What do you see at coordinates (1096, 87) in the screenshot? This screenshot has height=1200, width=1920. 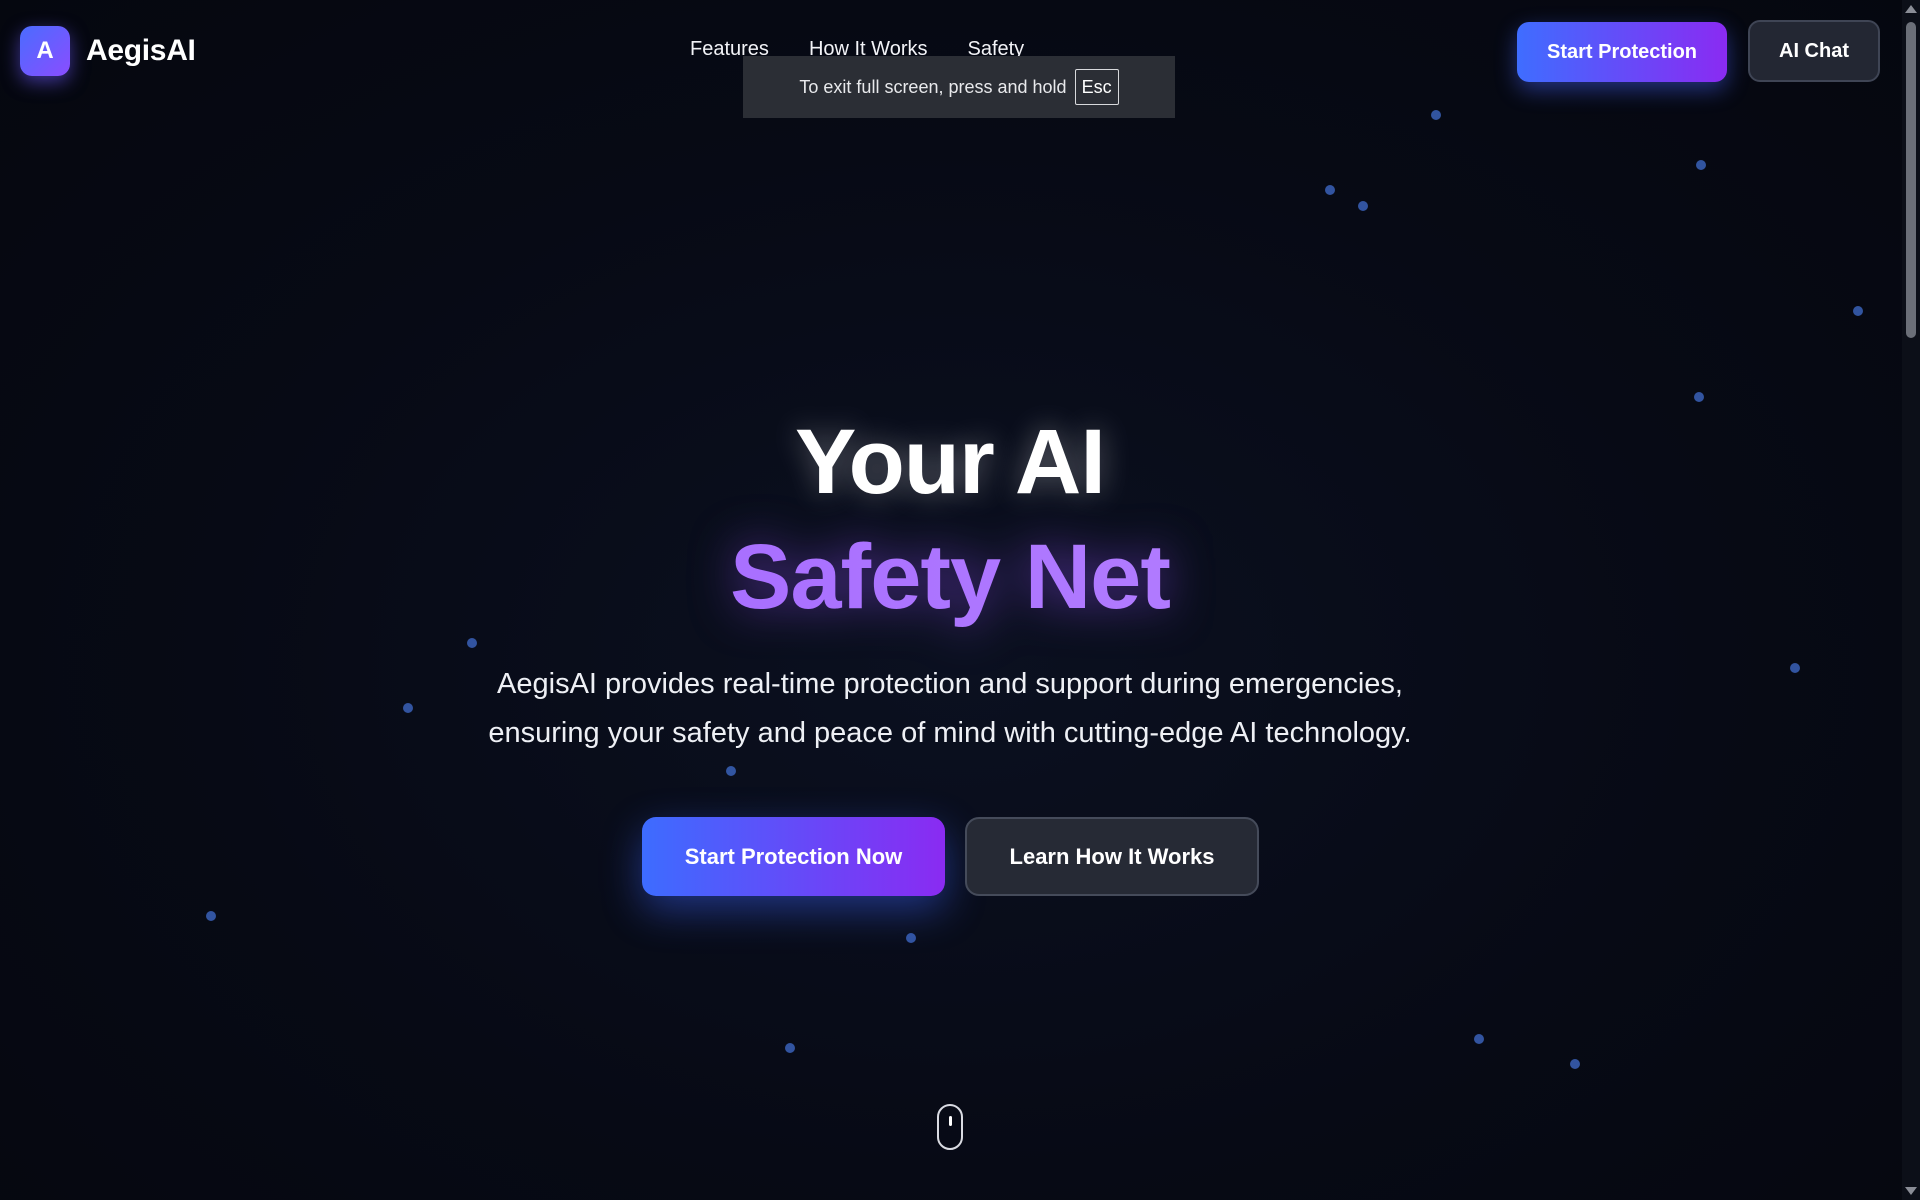 I see `esc-key-badge: Esc` at bounding box center [1096, 87].